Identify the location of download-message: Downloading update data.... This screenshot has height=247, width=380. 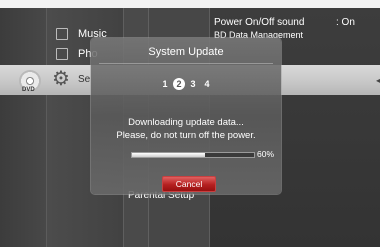
(186, 122).